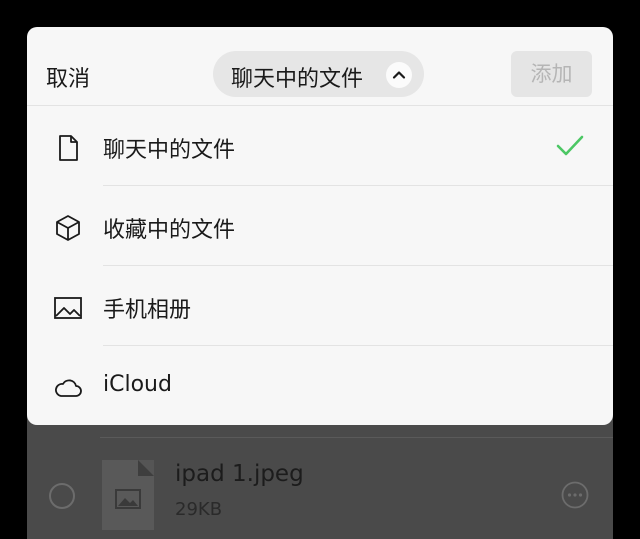 Image resolution: width=640 pixels, height=539 pixels. Describe the element at coordinates (137, 384) in the screenshot. I see `menu-item-label: iCloud` at that location.